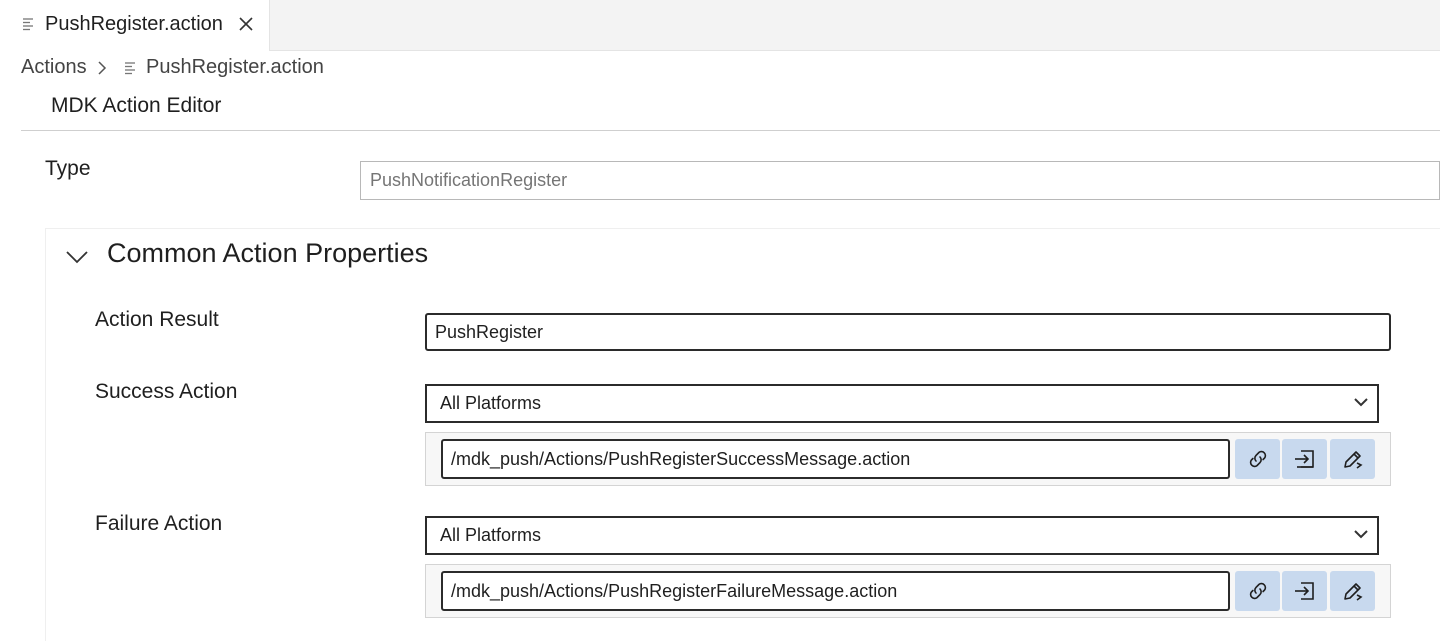 This screenshot has height=641, width=1440. I want to click on failure-action-path-input, so click(835, 591).